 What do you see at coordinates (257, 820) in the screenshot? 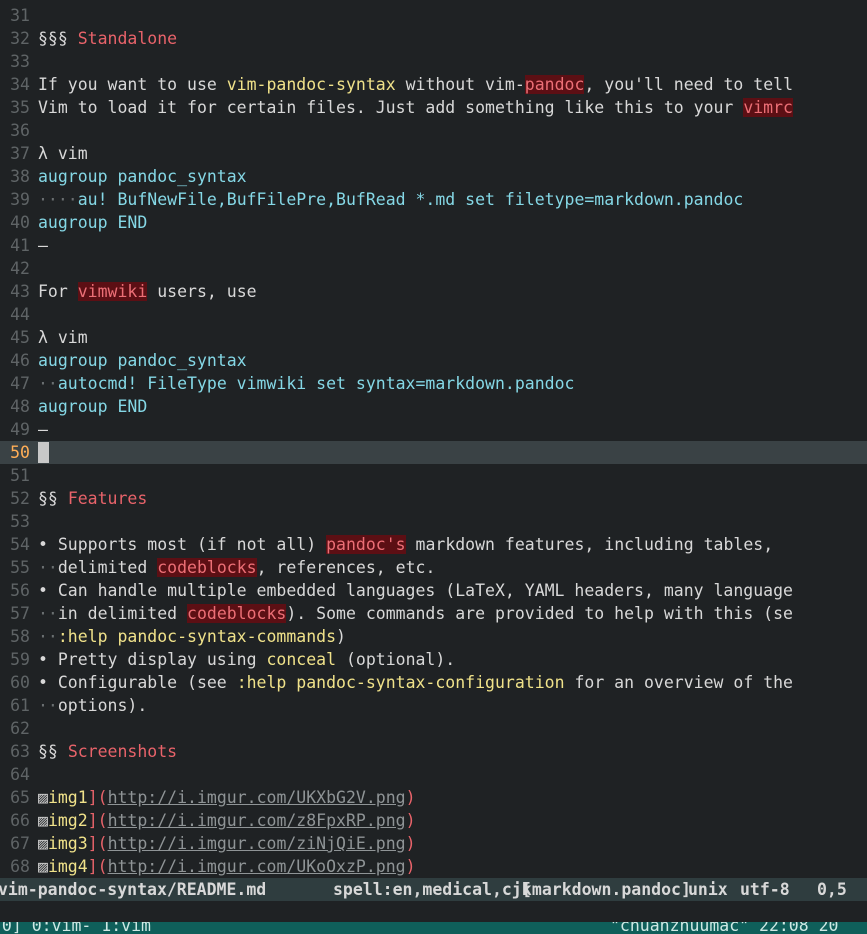
I see `link-url: http://i.imgur.com/z8FpxRP.png` at bounding box center [257, 820].